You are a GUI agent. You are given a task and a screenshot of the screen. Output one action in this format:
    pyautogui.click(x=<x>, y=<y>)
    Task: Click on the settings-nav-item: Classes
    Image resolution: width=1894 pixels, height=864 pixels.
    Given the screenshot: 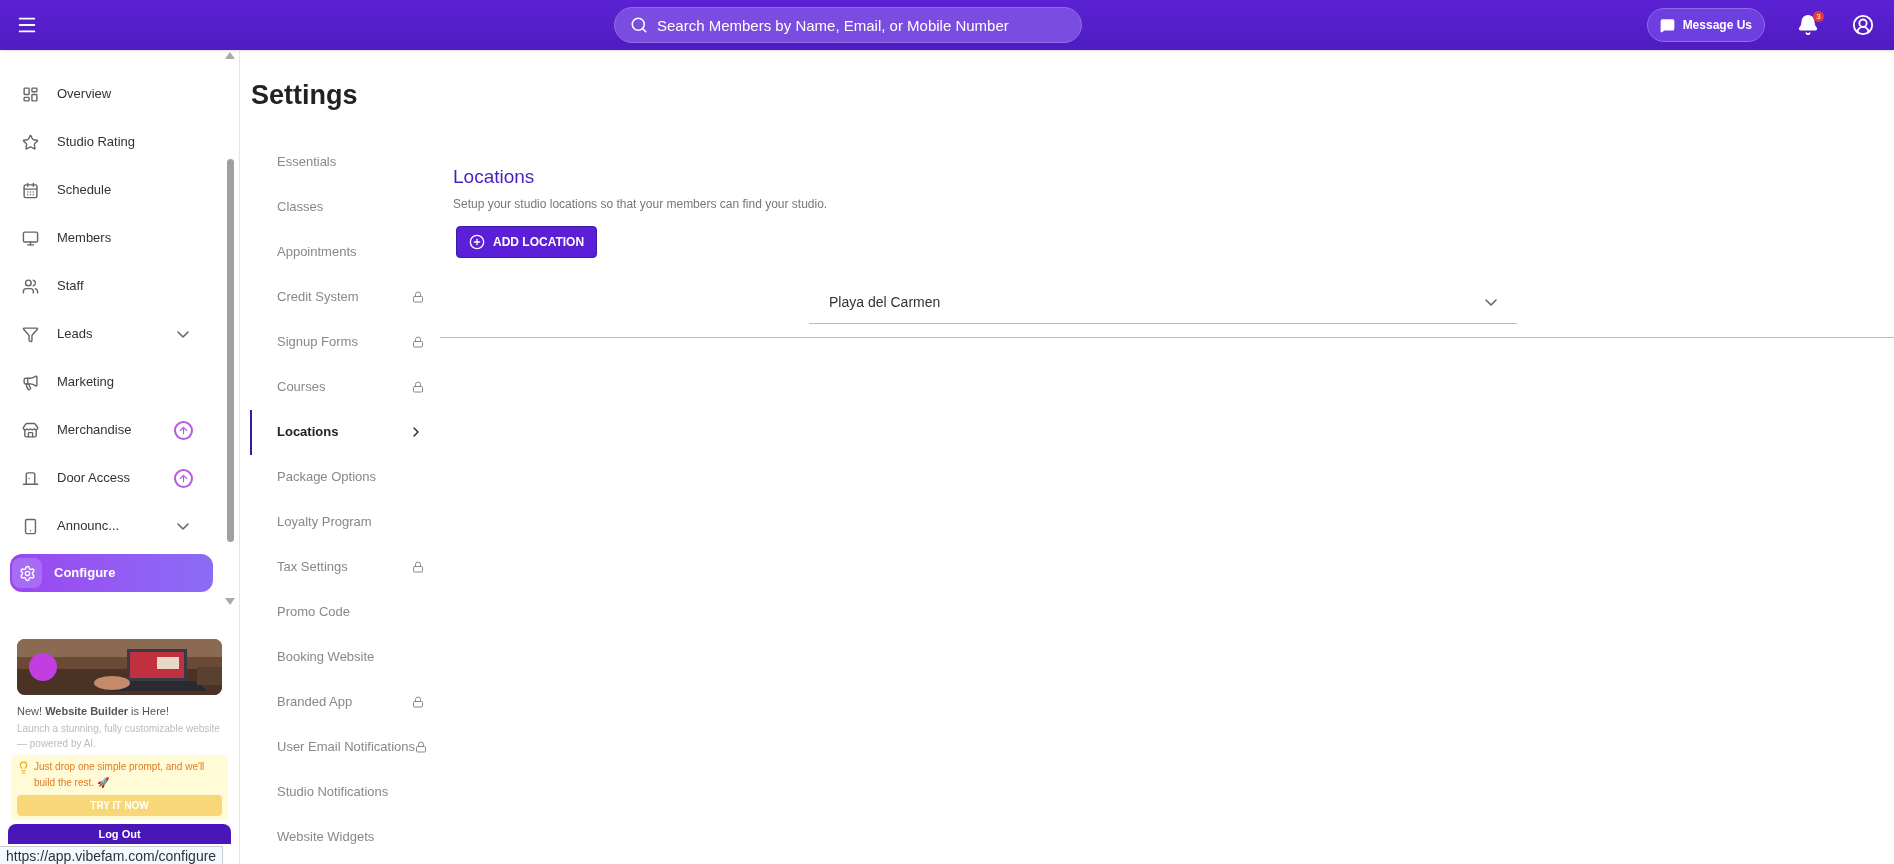 What is the action you would take?
    pyautogui.click(x=345, y=207)
    